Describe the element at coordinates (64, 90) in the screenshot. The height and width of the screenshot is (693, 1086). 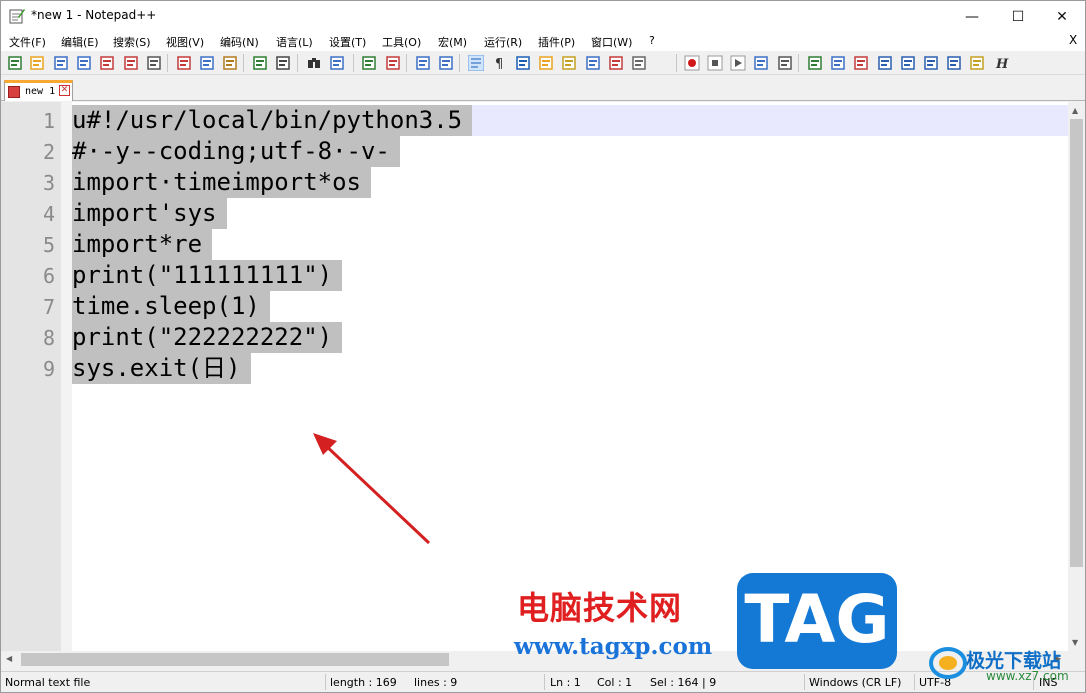
I see `tab-close-icon: ✕` at that location.